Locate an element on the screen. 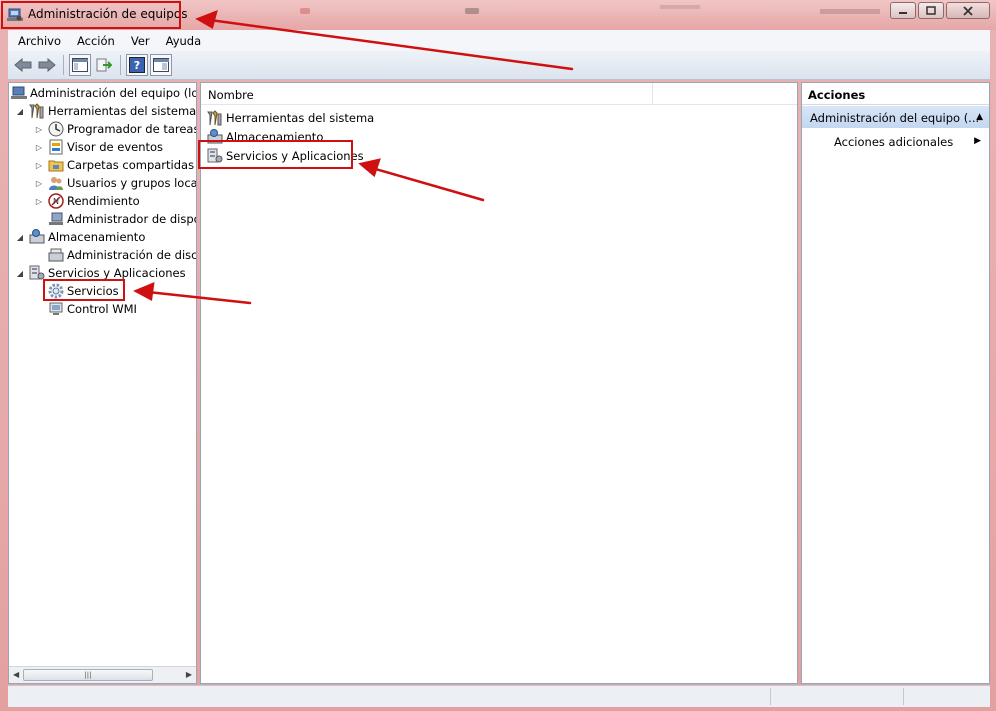  column-divider is located at coordinates (652, 94).